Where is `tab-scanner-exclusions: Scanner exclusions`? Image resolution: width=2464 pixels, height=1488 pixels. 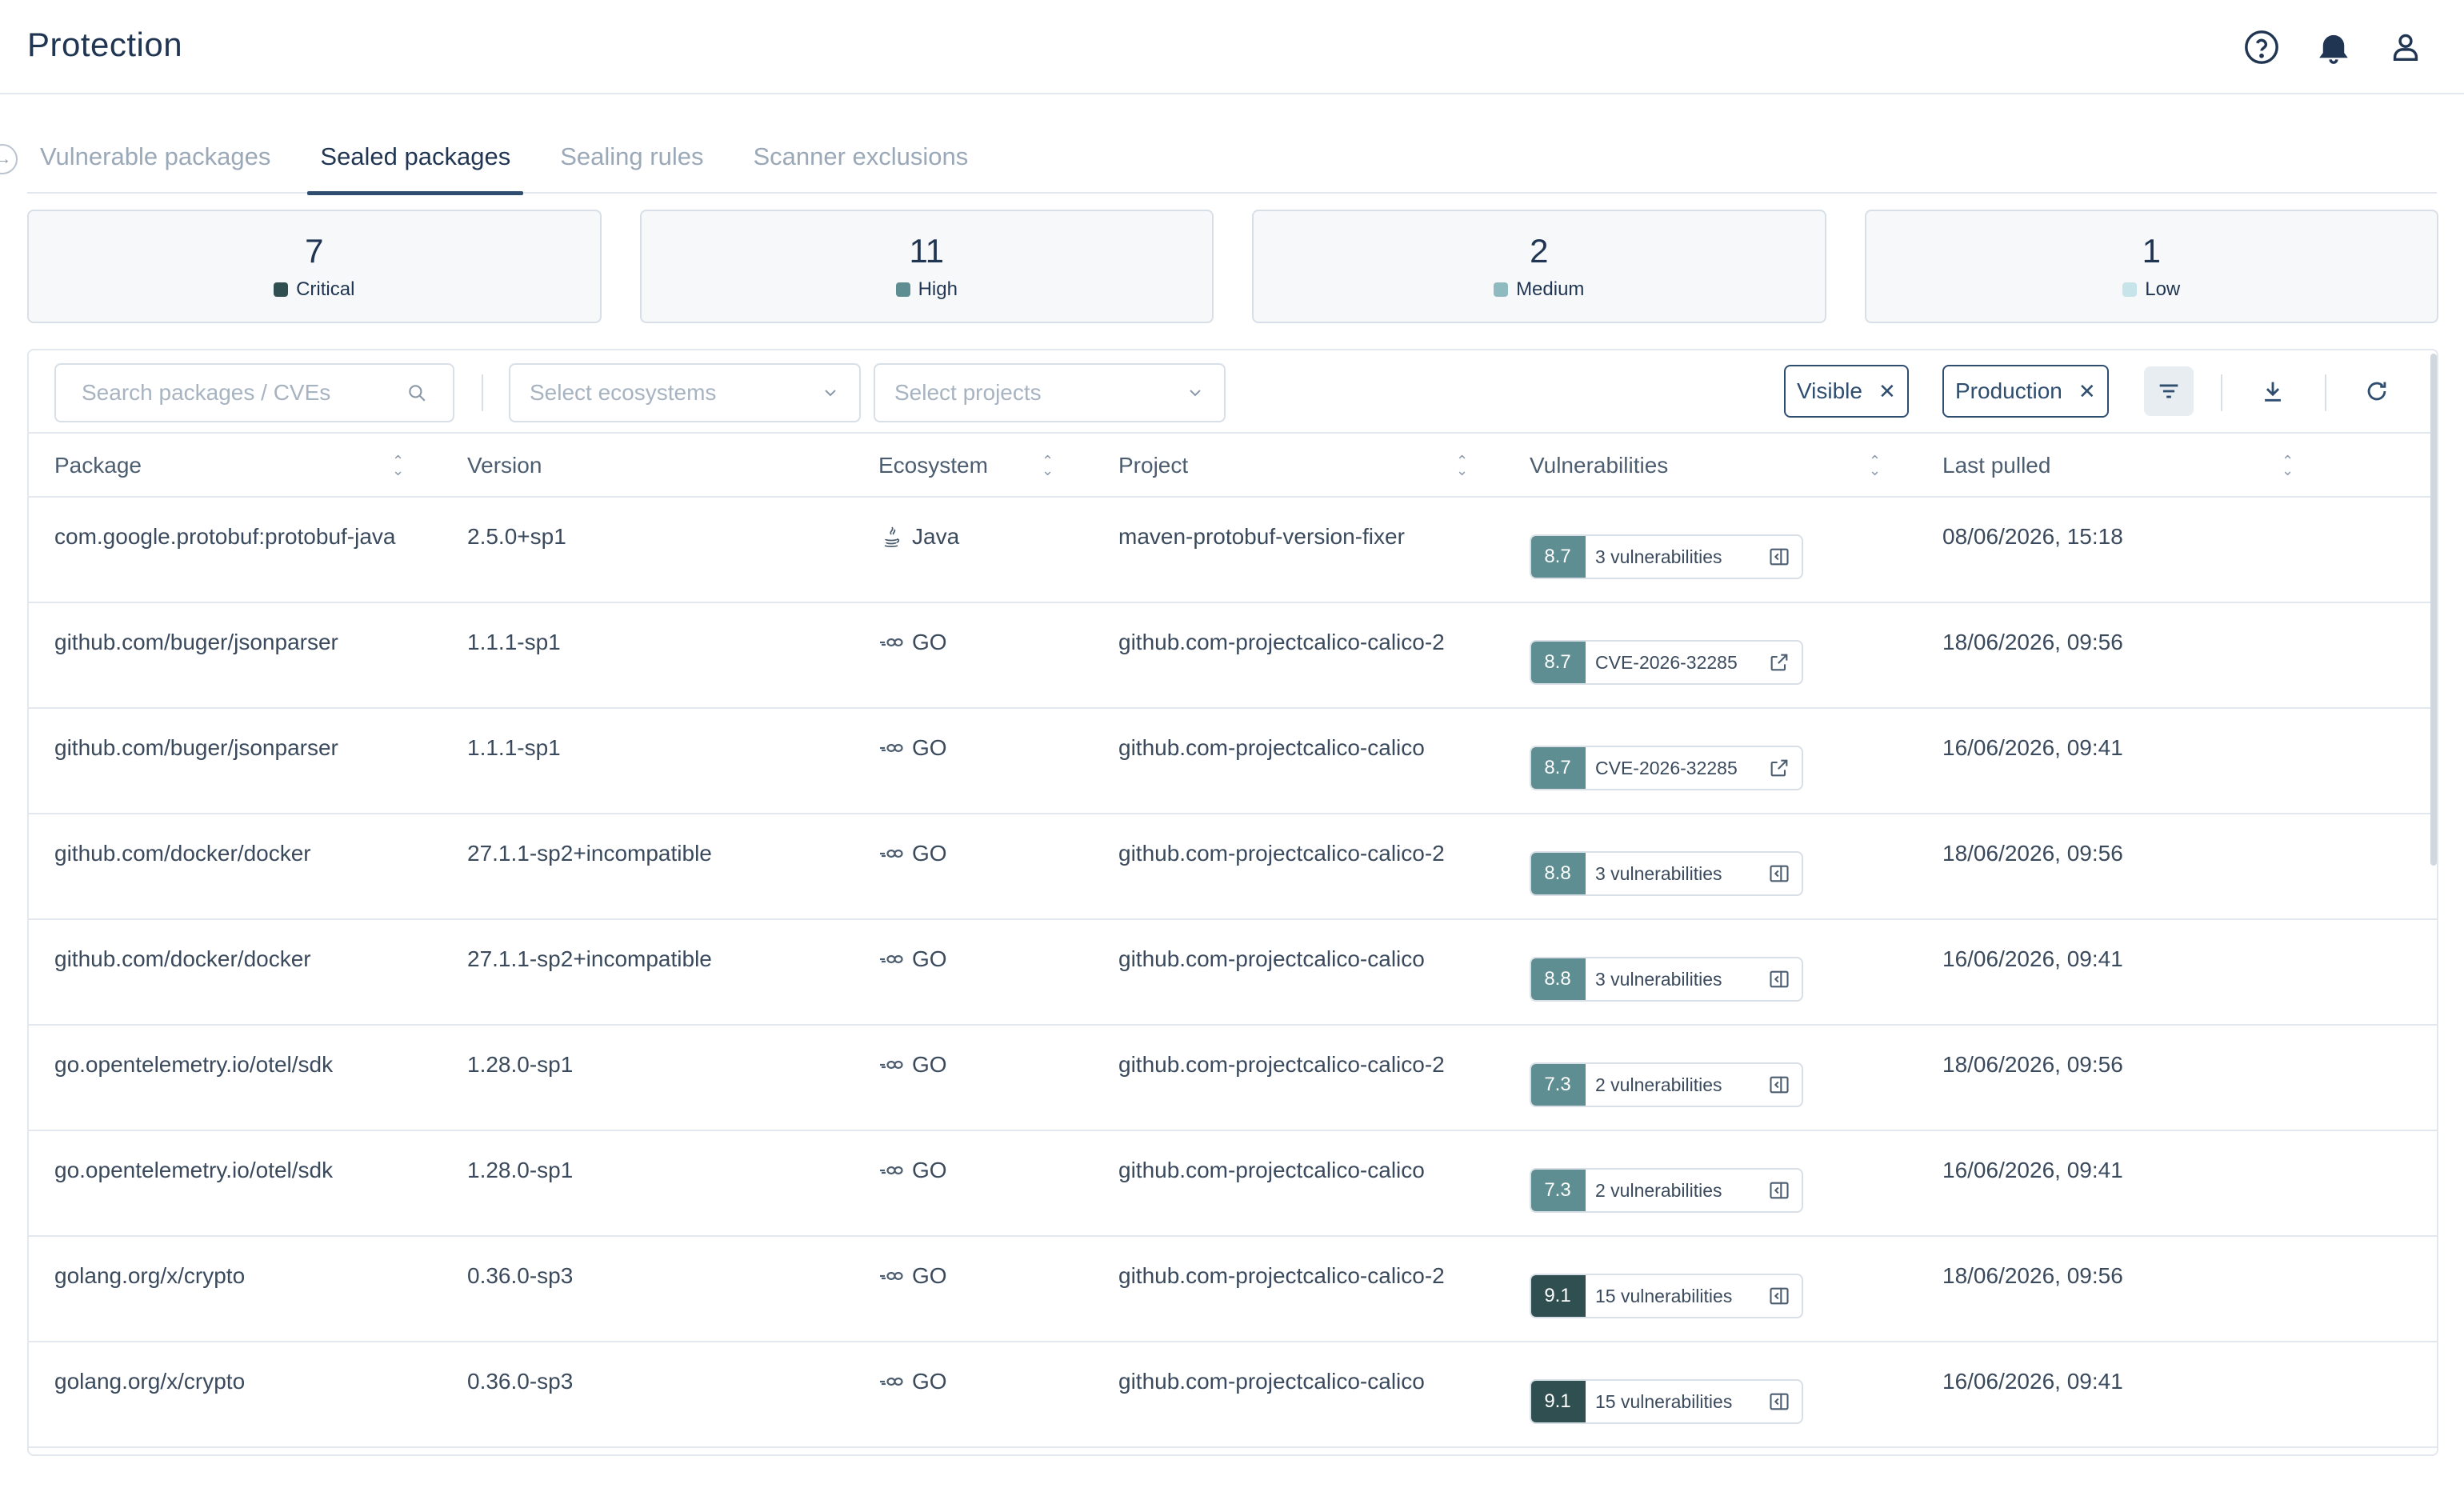 tab-scanner-exclusions: Scanner exclusions is located at coordinates (860, 163).